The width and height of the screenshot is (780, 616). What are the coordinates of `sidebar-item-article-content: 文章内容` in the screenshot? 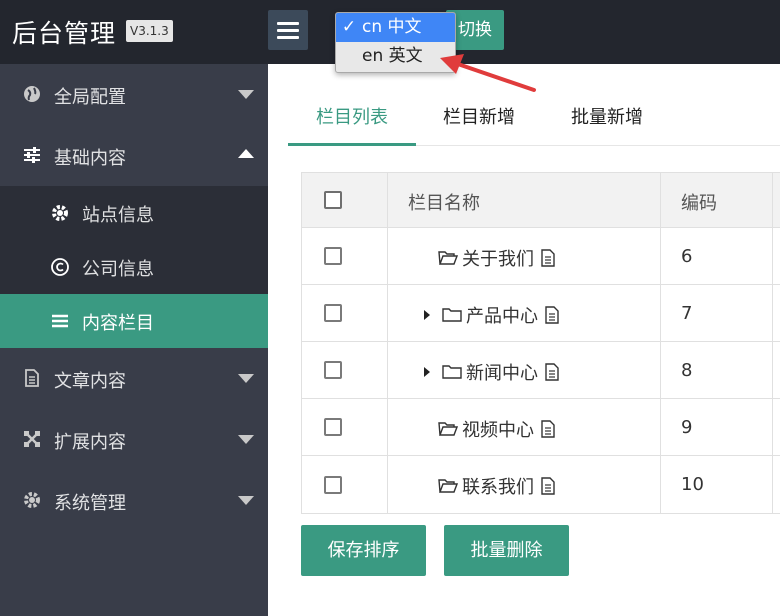 It's located at (134, 378).